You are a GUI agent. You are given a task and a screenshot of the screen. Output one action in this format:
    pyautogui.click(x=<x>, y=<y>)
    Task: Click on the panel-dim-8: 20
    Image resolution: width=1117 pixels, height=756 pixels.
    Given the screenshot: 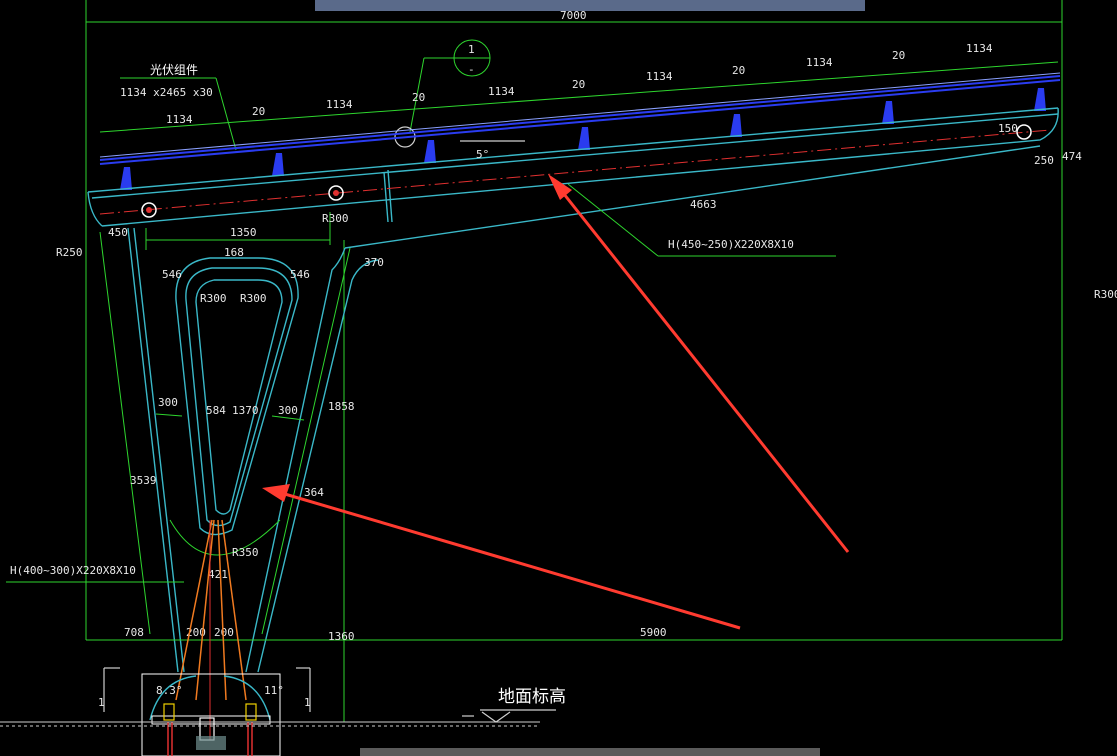 What is the action you would take?
    pyautogui.click(x=738, y=70)
    